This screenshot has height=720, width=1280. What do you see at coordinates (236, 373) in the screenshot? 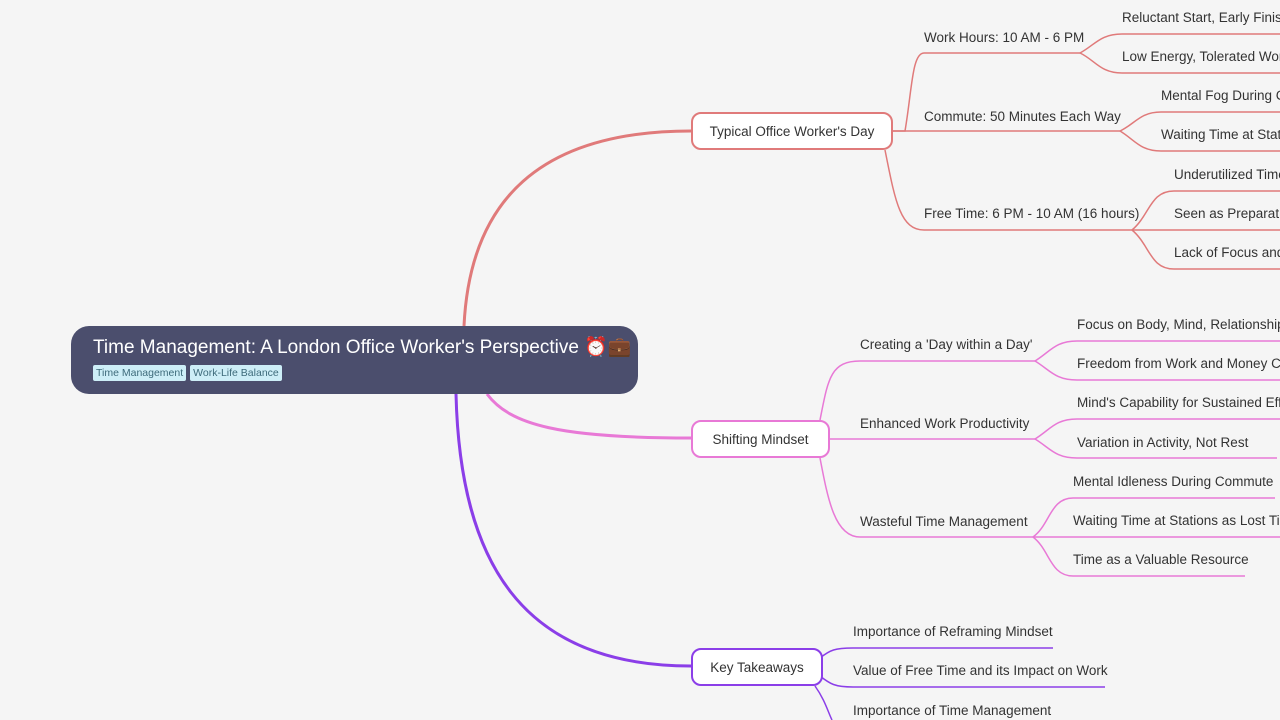
I see `tag-work-life-balance: Work-Life Balance` at bounding box center [236, 373].